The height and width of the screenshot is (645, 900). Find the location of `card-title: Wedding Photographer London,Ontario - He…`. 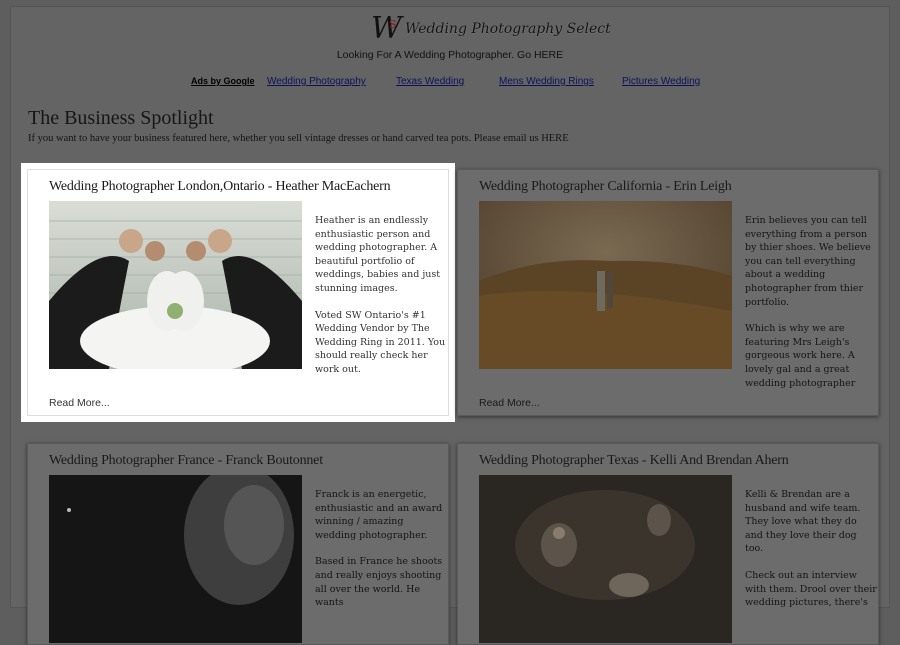

card-title: Wedding Photographer London,Ontario - He… is located at coordinates (220, 187).